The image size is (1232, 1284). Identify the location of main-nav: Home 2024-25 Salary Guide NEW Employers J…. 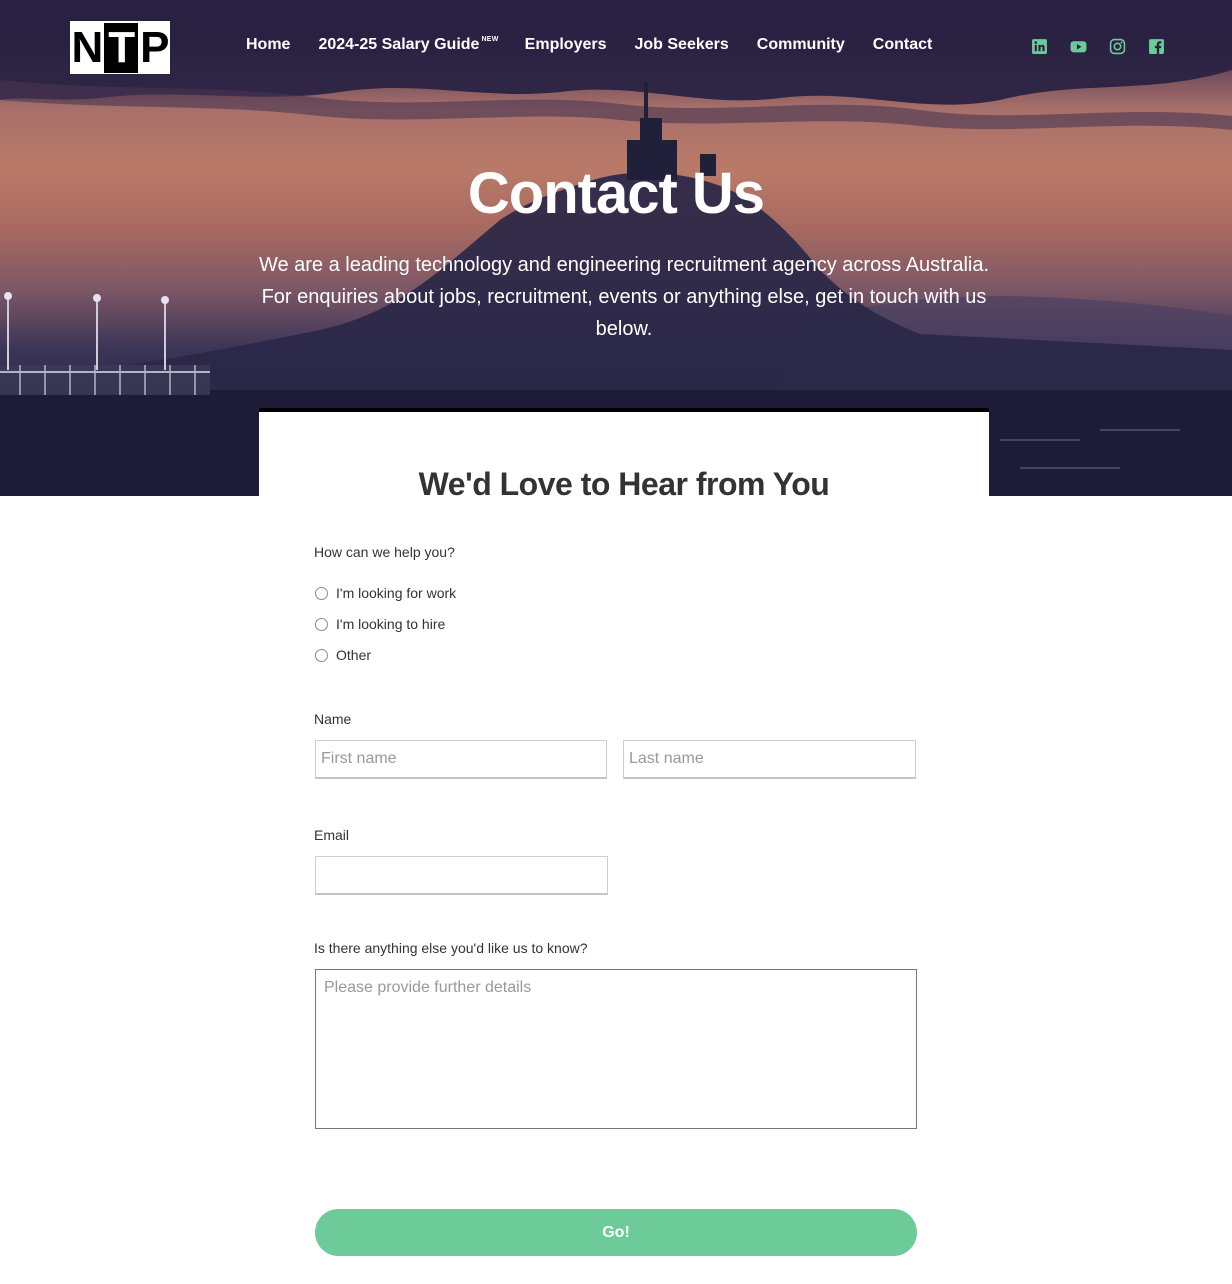
(603, 45).